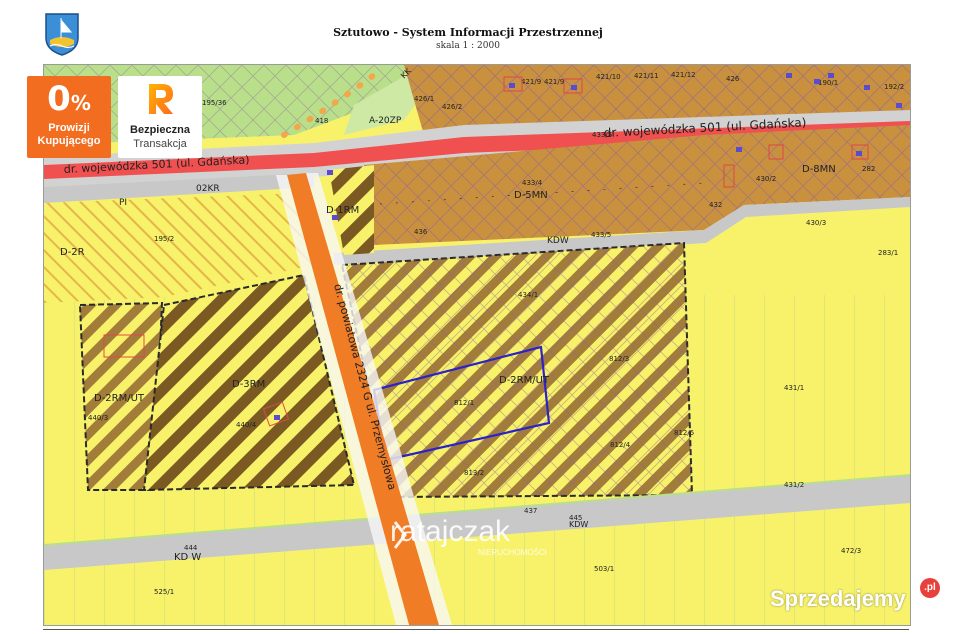 Image resolution: width=960 pixels, height=634 pixels. What do you see at coordinates (604, 569) in the screenshot?
I see `parcel-label: 503/1` at bounding box center [604, 569].